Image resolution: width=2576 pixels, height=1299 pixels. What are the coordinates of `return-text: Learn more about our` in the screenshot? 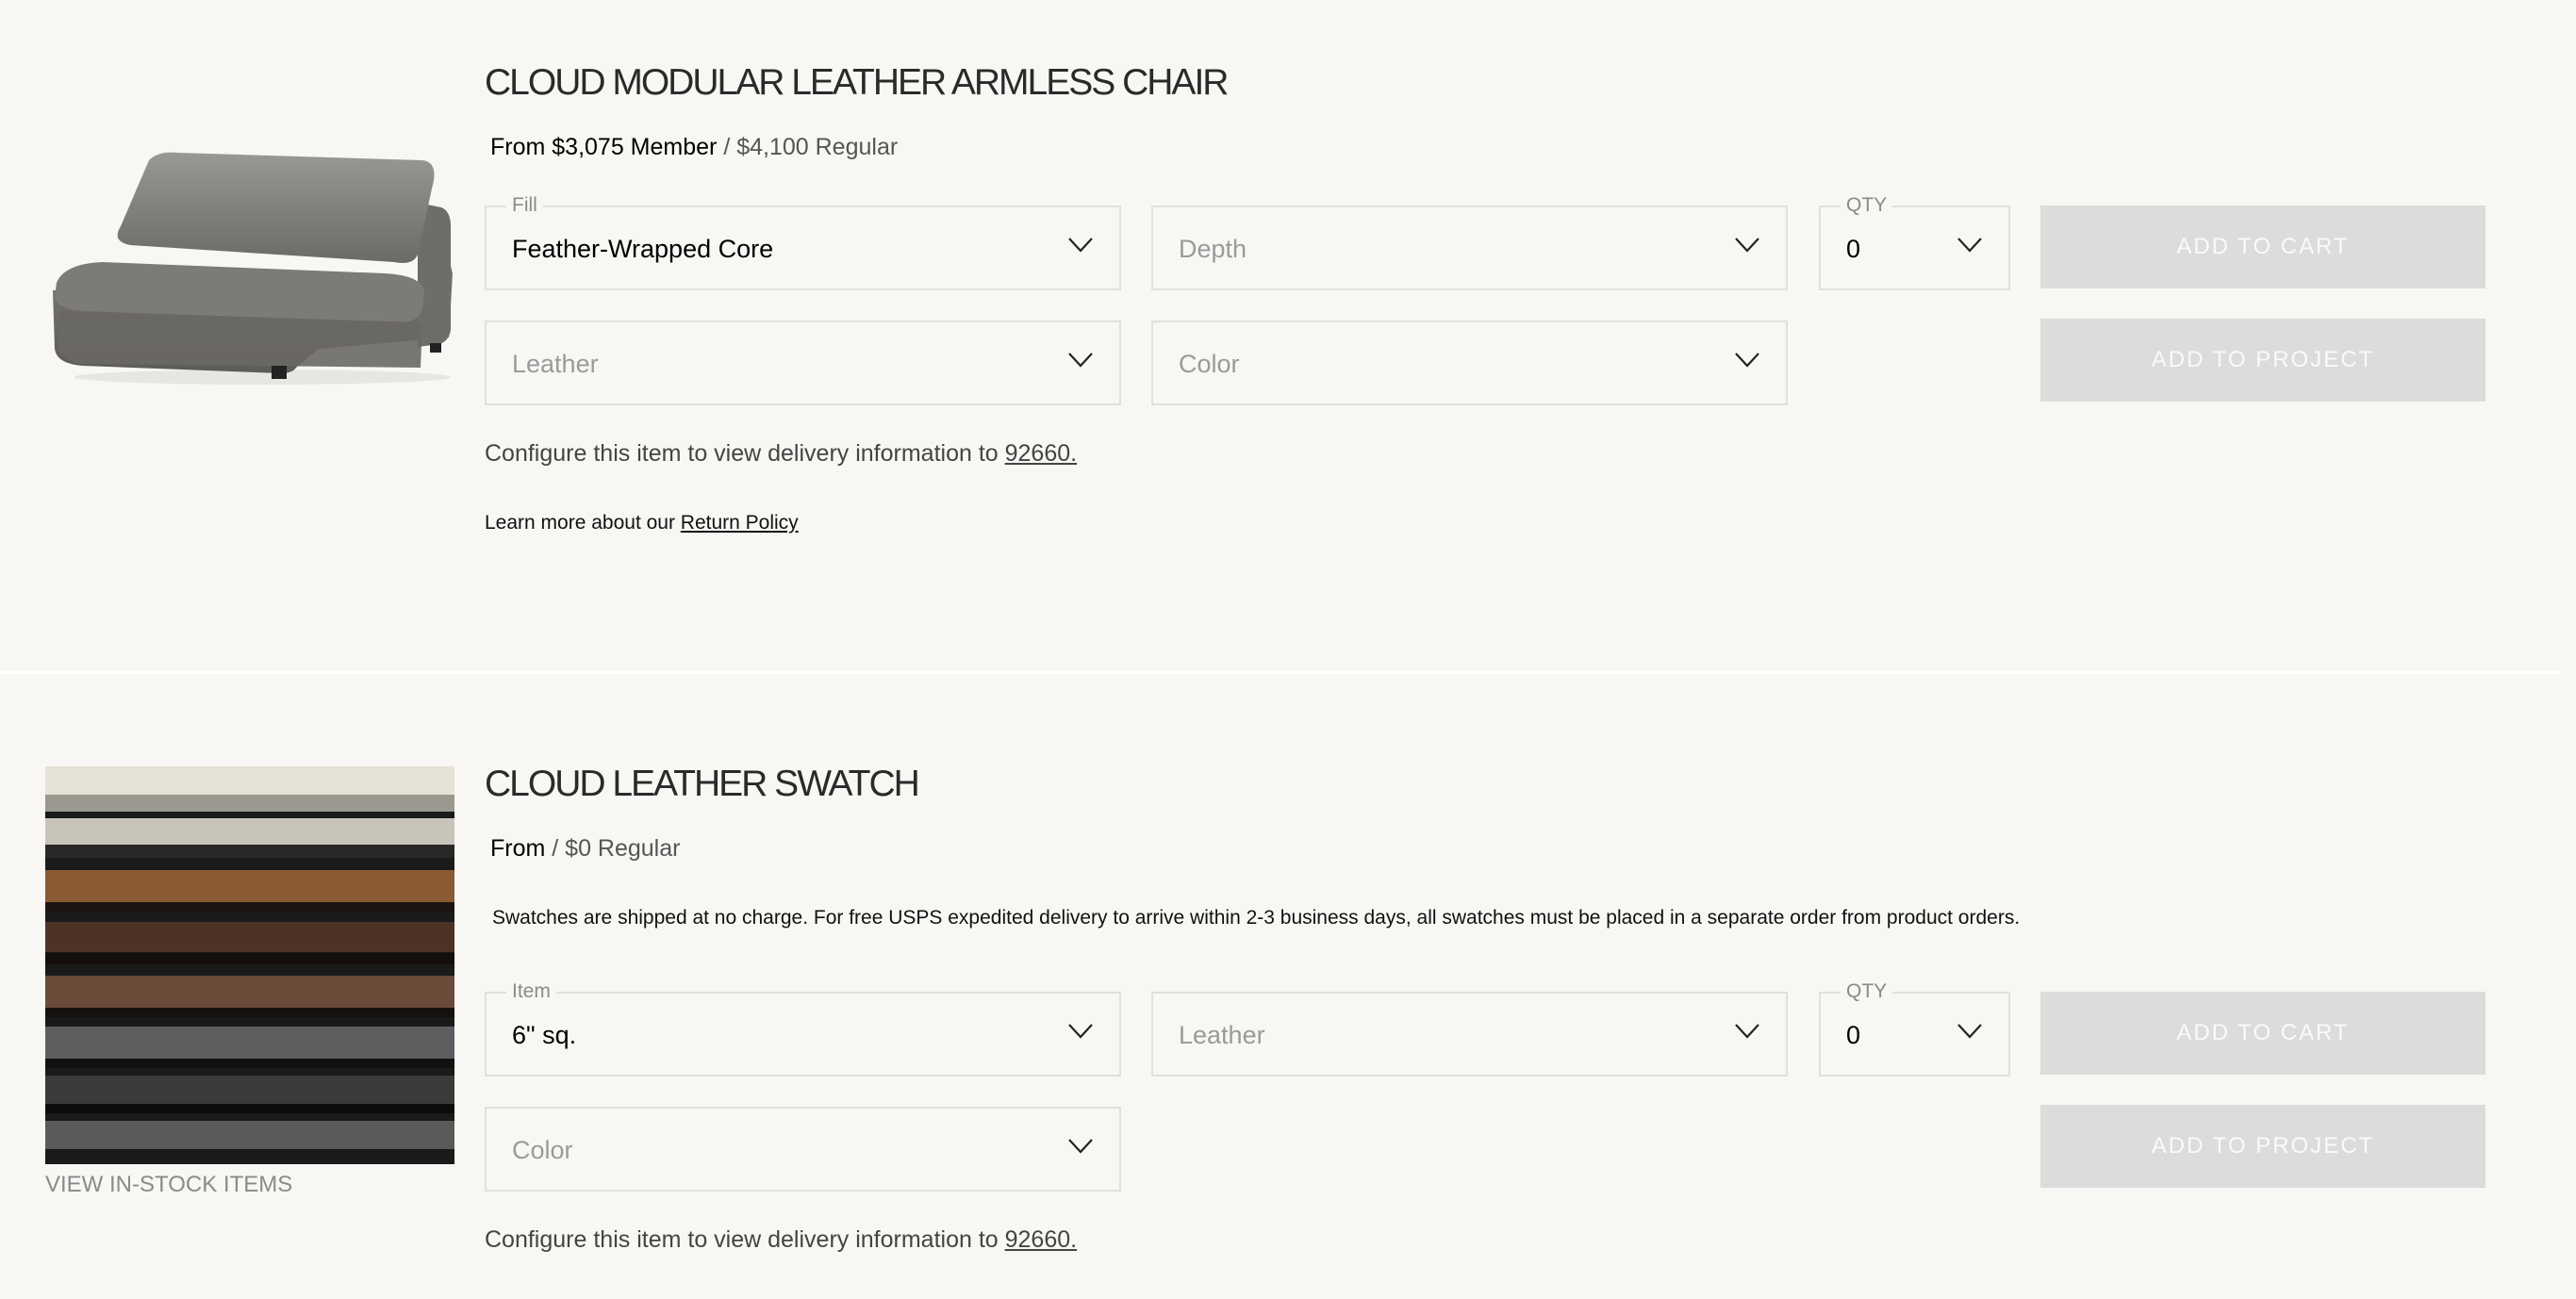 It's located at (583, 523).